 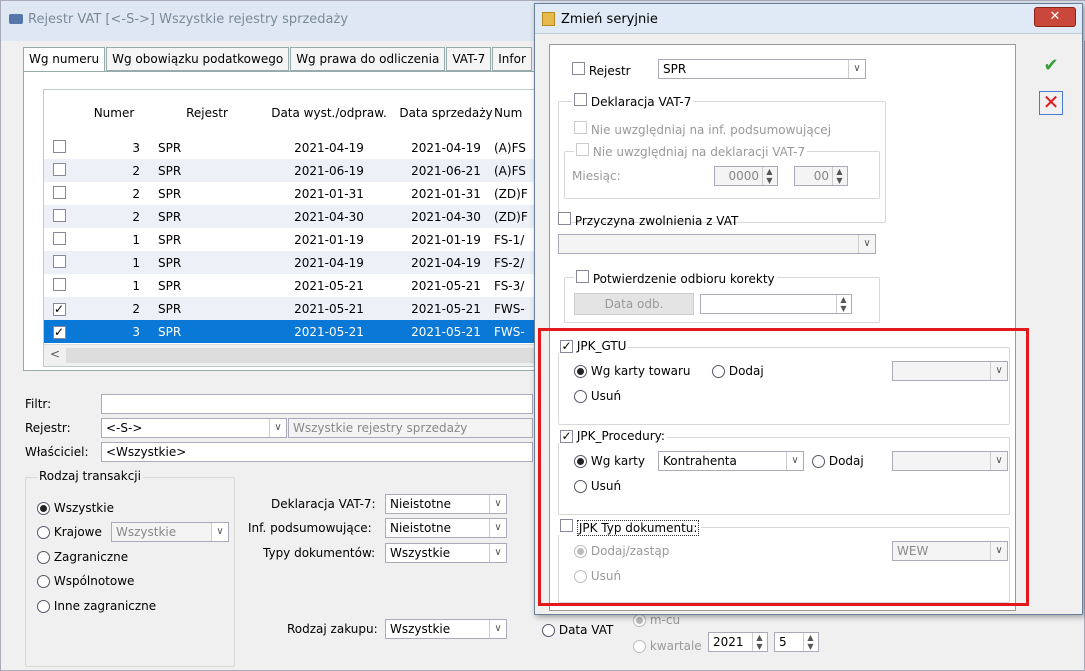 What do you see at coordinates (64, 60) in the screenshot?
I see `tab-wg-numeru: Wg numeru` at bounding box center [64, 60].